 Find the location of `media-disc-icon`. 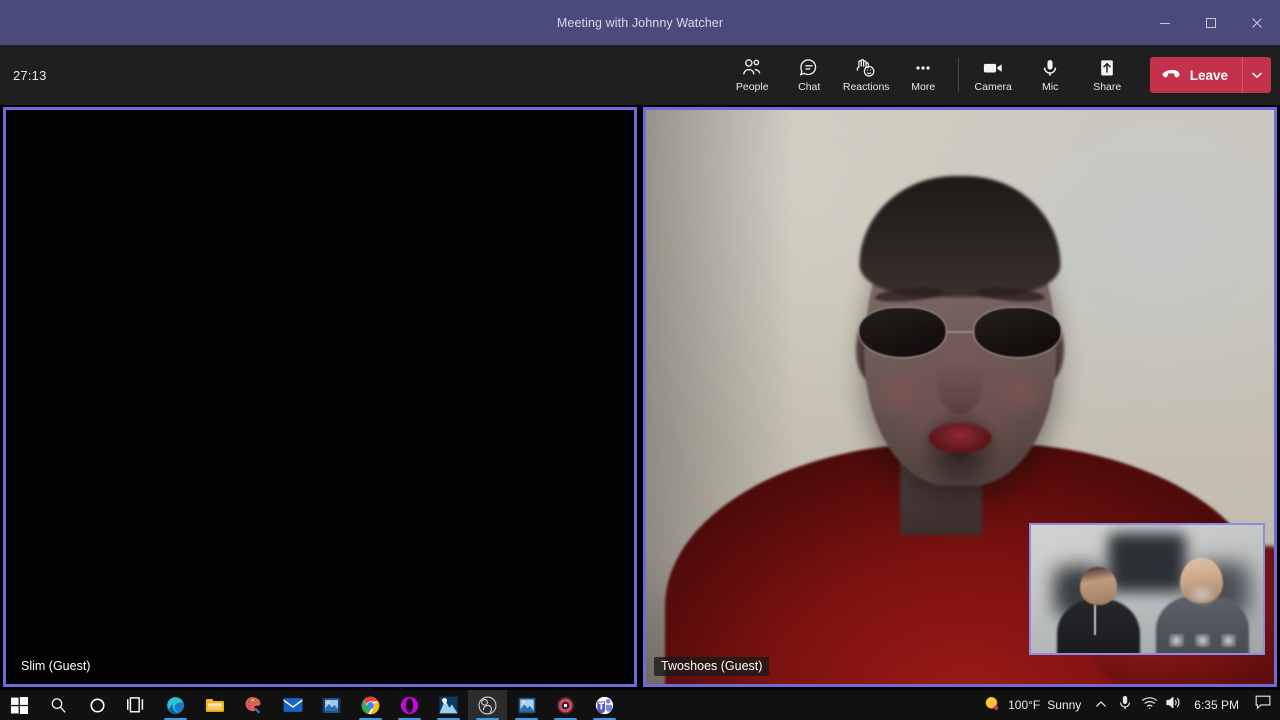

media-disc-icon is located at coordinates (565, 705).